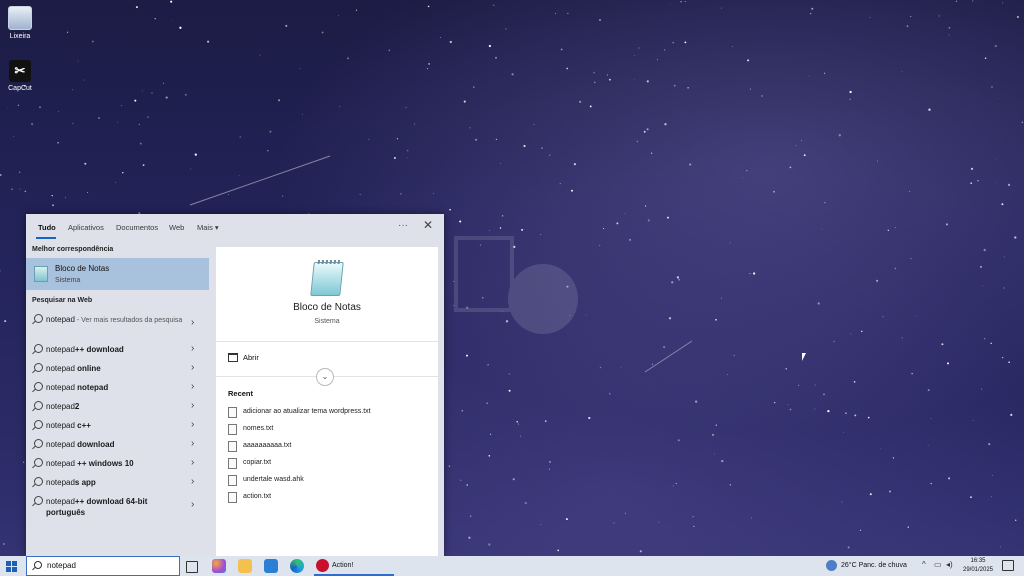 The image size is (1024, 576). What do you see at coordinates (876, 566) in the screenshot?
I see `weather-widget: 26°C Panc. de chuva` at bounding box center [876, 566].